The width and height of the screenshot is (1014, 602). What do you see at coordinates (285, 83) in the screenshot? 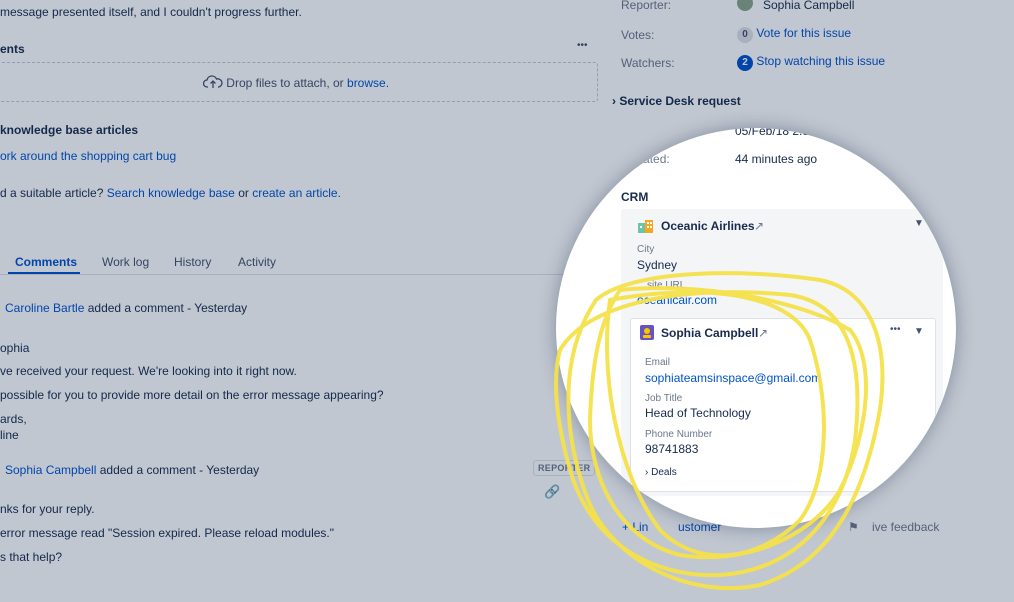
I see `dropzone-text: Drop files to attach, or` at bounding box center [285, 83].